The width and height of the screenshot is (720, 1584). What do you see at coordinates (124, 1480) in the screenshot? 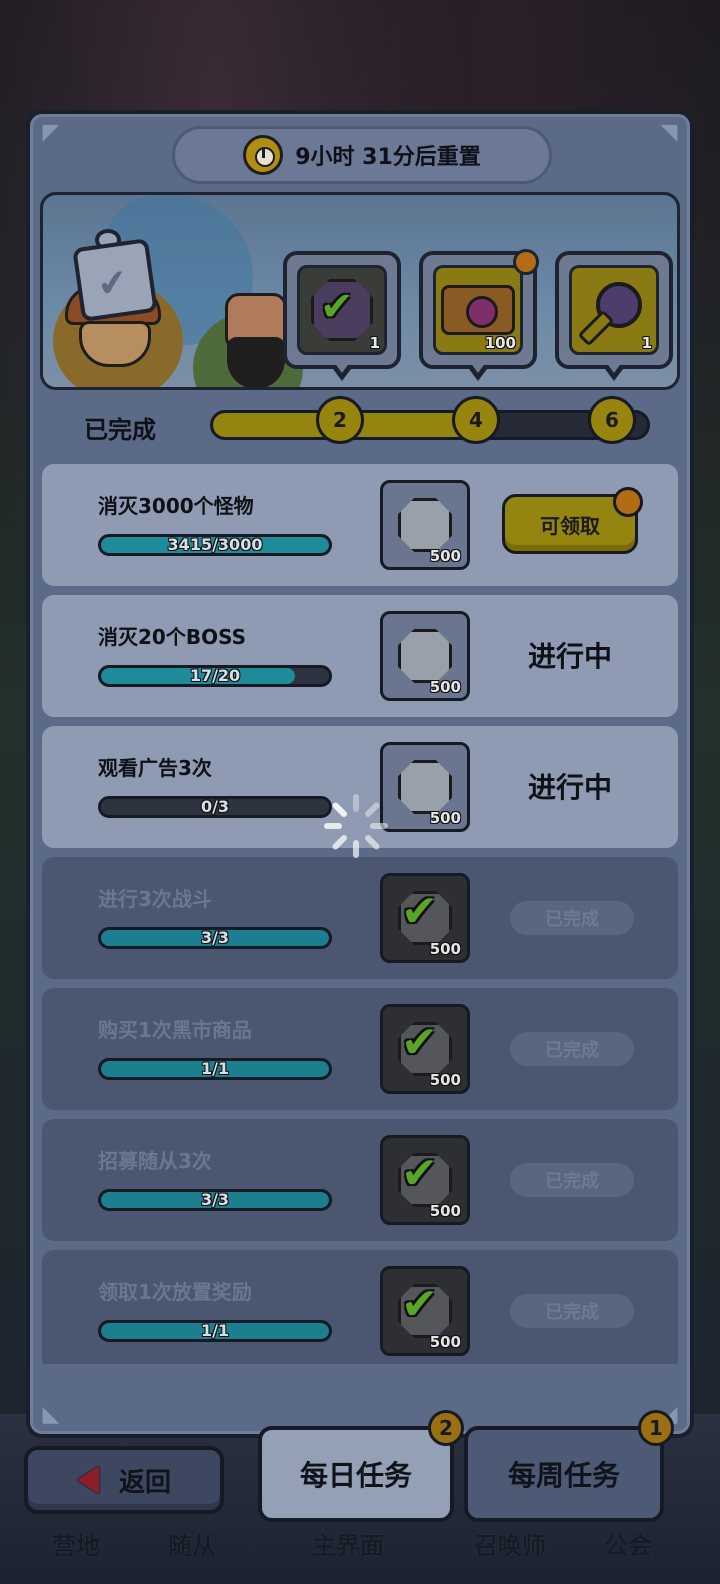
I see `back-button: 返回` at bounding box center [124, 1480].